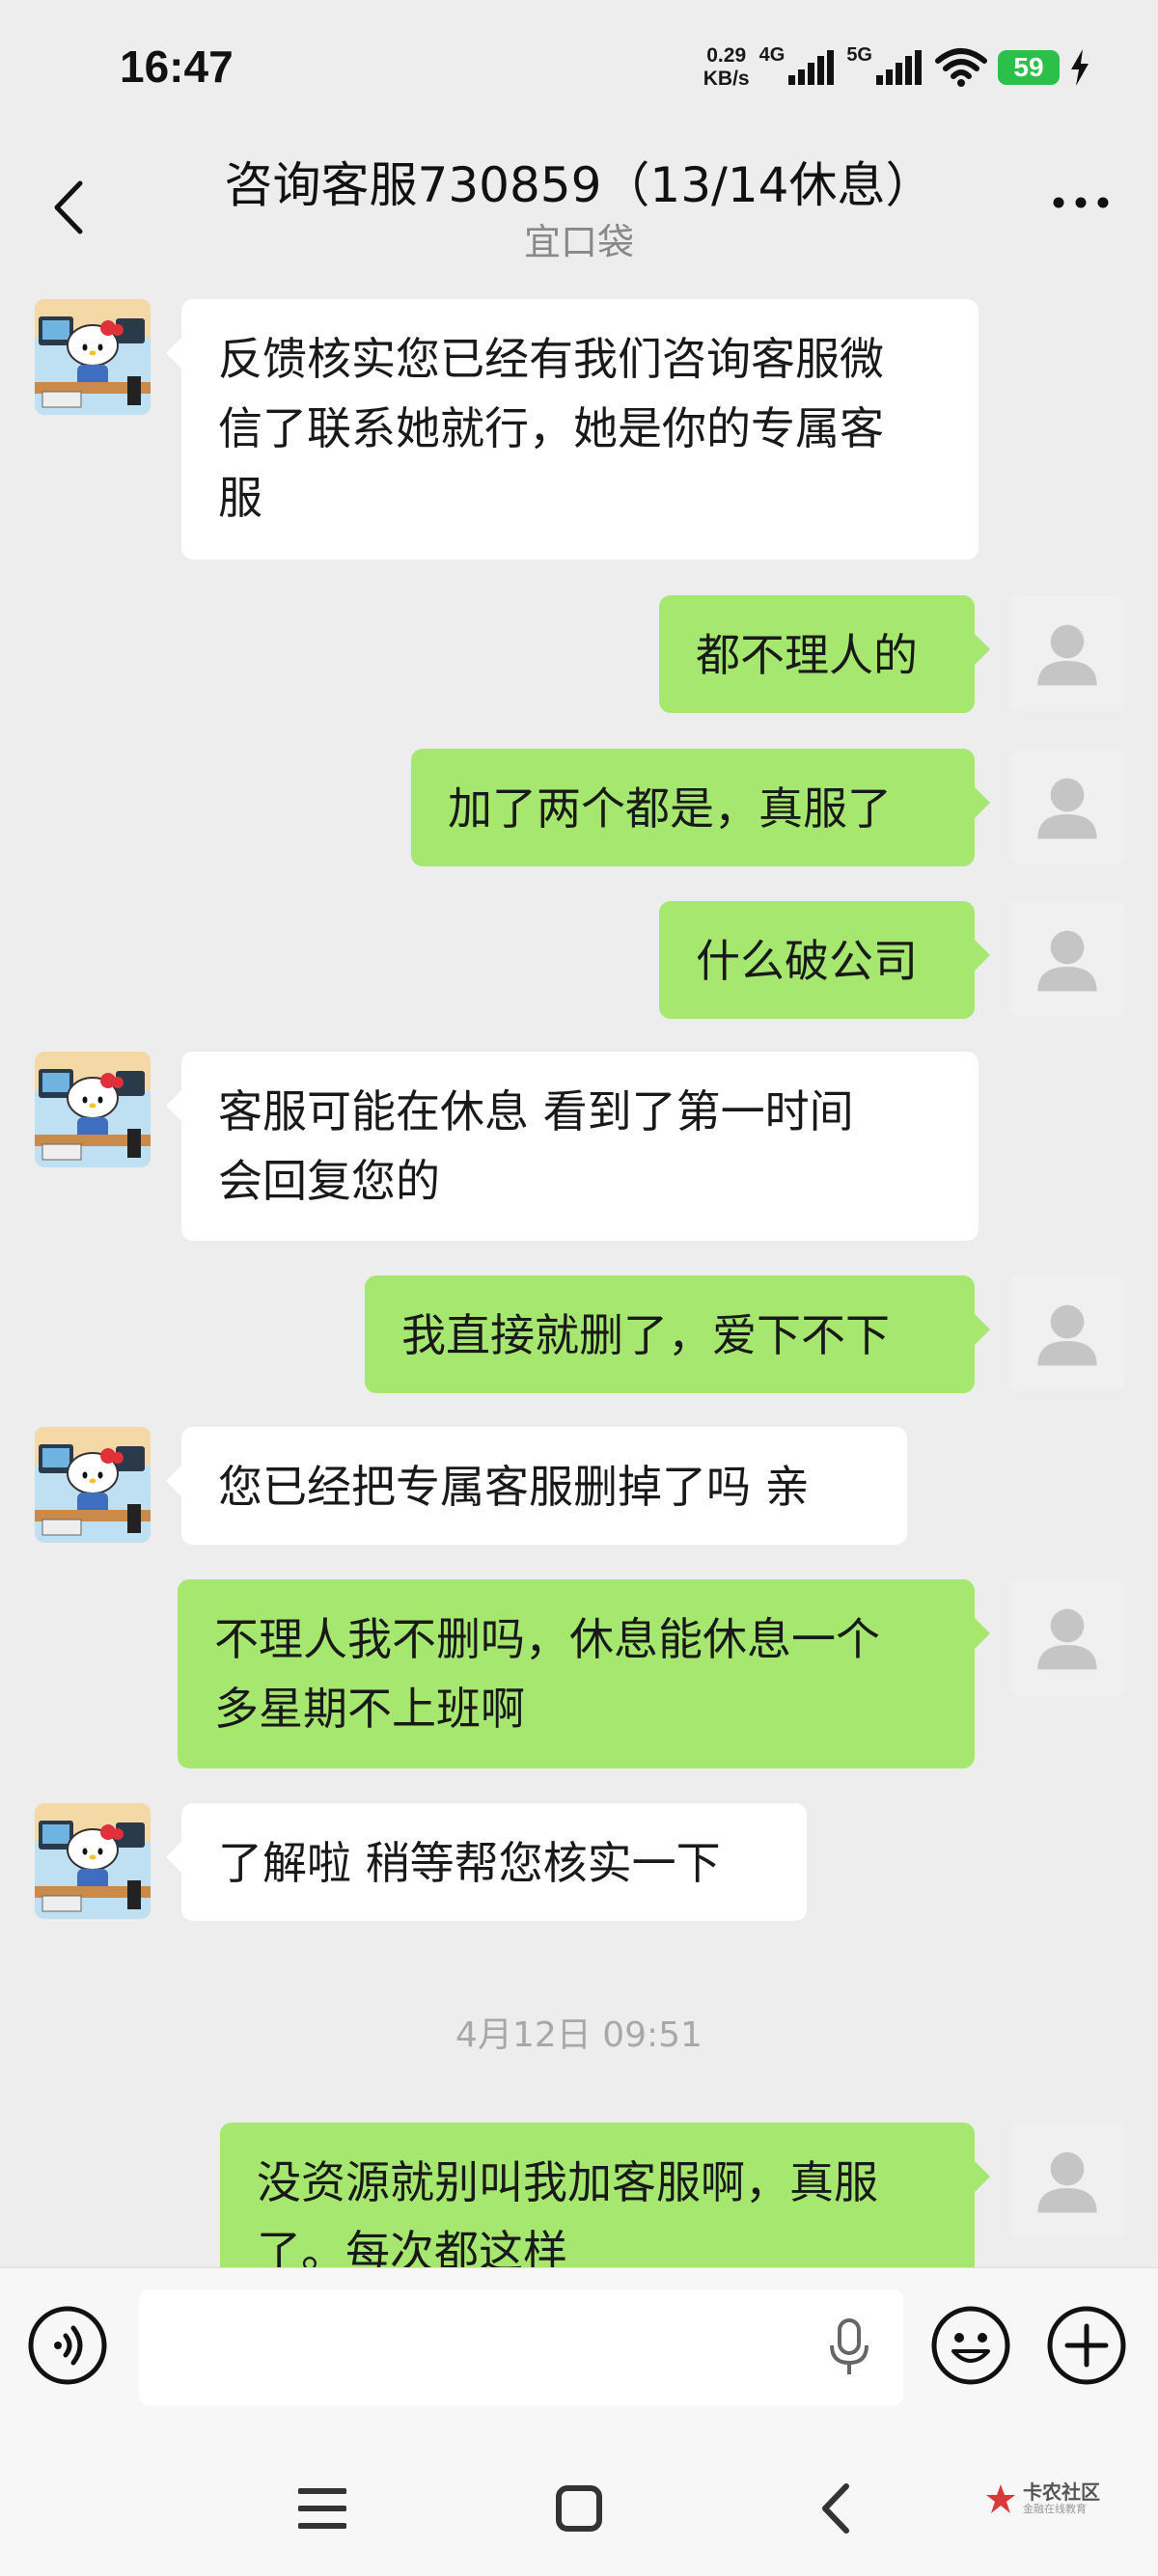  I want to click on emoji-icon, so click(970, 2345).